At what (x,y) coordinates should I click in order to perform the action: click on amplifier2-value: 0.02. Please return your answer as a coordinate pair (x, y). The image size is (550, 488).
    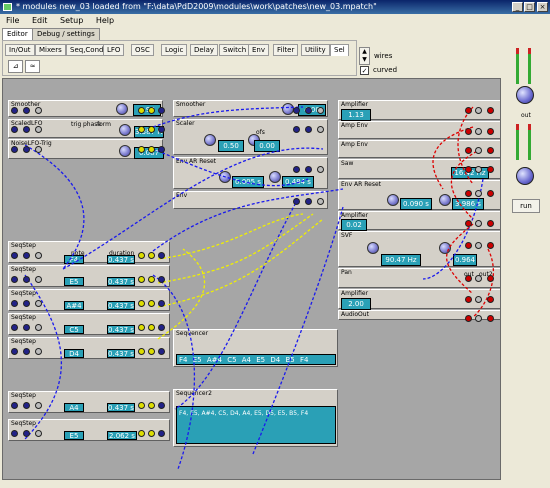
    Looking at the image, I should click on (354, 225).